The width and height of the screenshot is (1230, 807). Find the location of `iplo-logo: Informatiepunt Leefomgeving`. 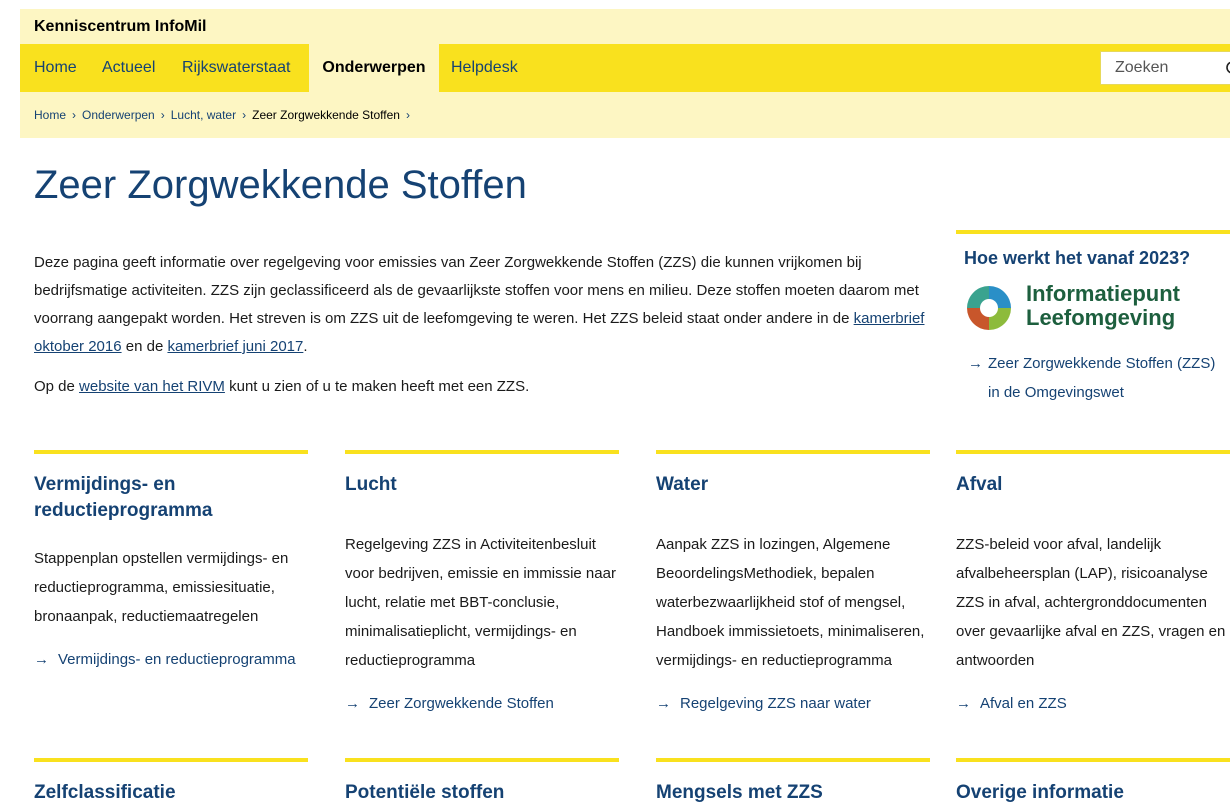

iplo-logo: Informatiepunt Leefomgeving is located at coordinates (1097, 309).